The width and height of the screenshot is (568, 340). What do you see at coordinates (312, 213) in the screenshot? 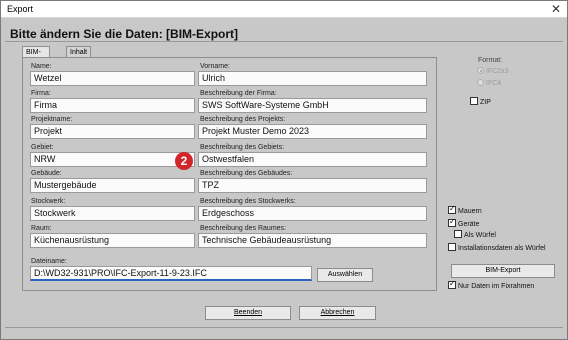
I see `stockwerk-desc-field: Erdgeschoss` at bounding box center [312, 213].